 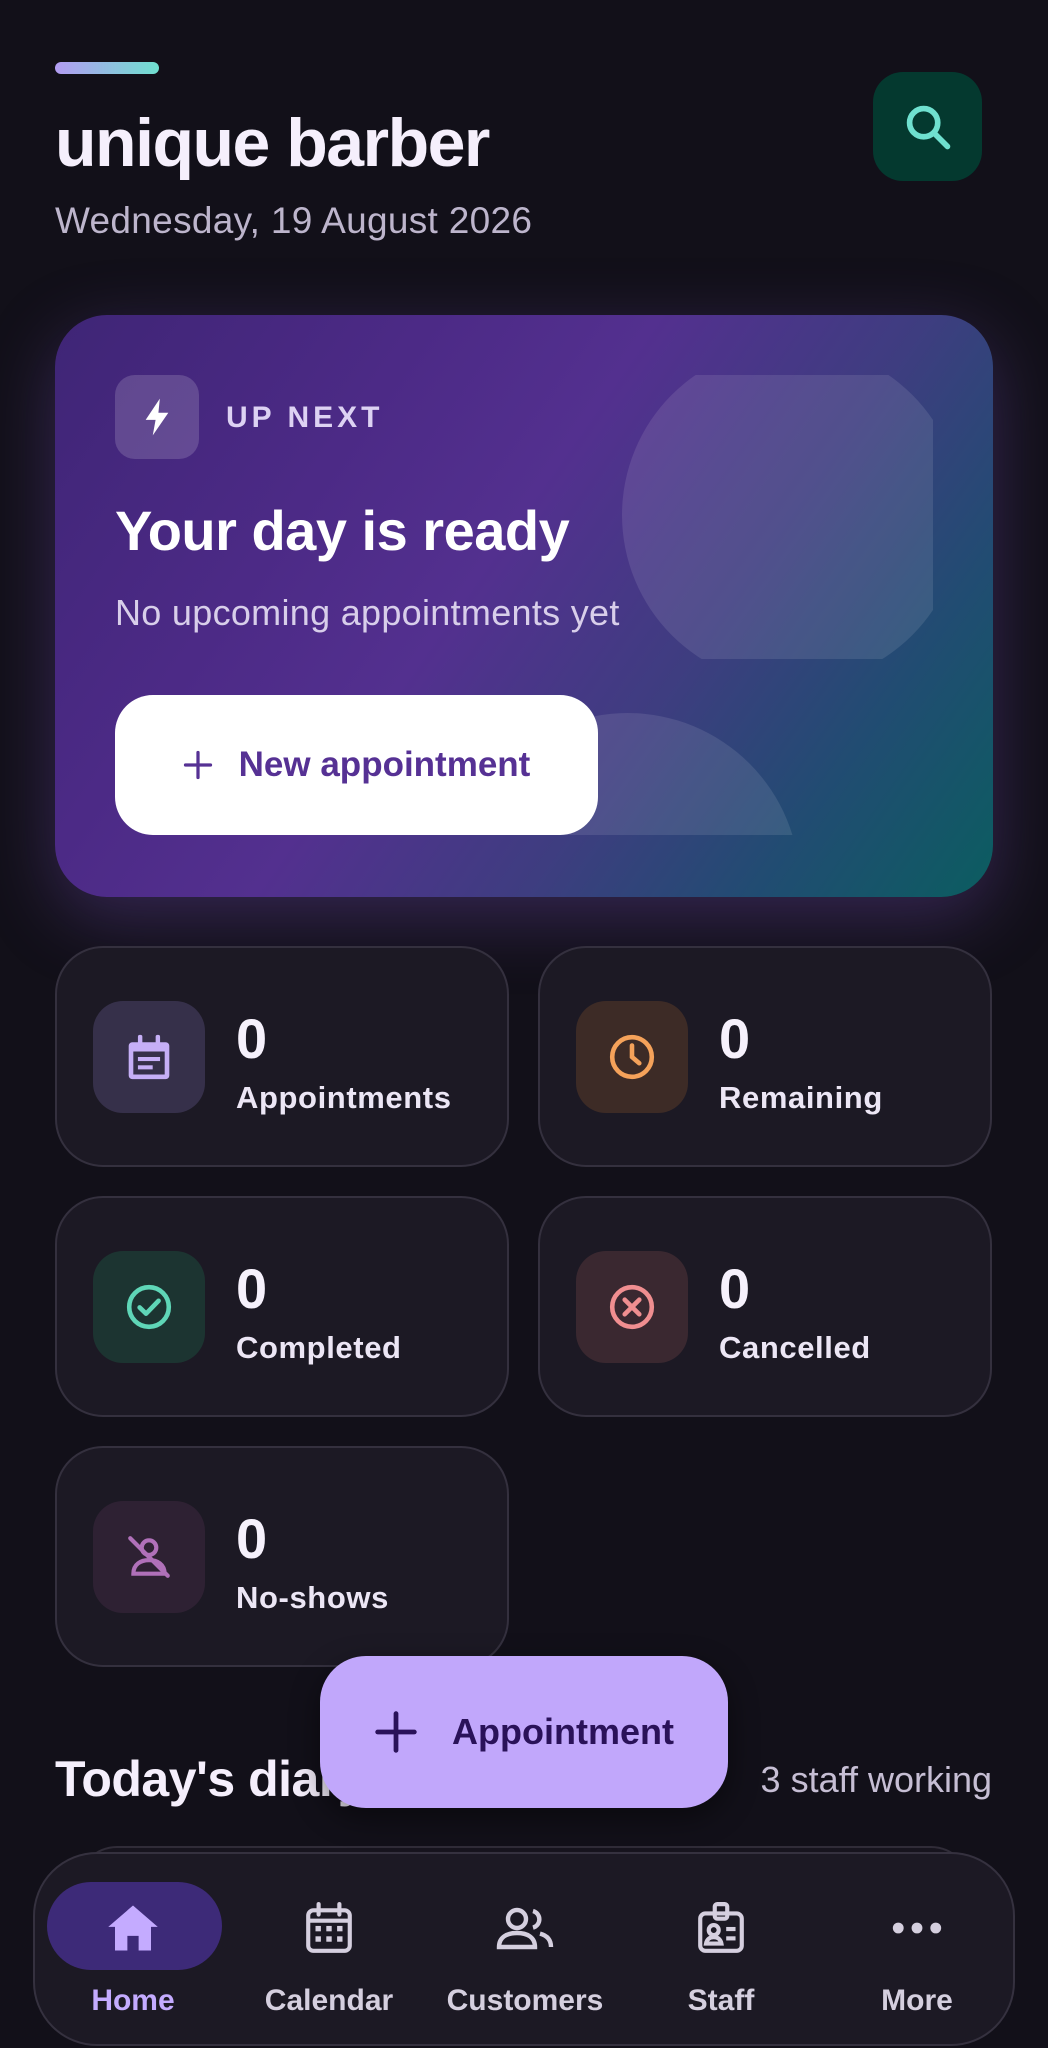 I want to click on hero-title: Your day is ready, so click(x=342, y=530).